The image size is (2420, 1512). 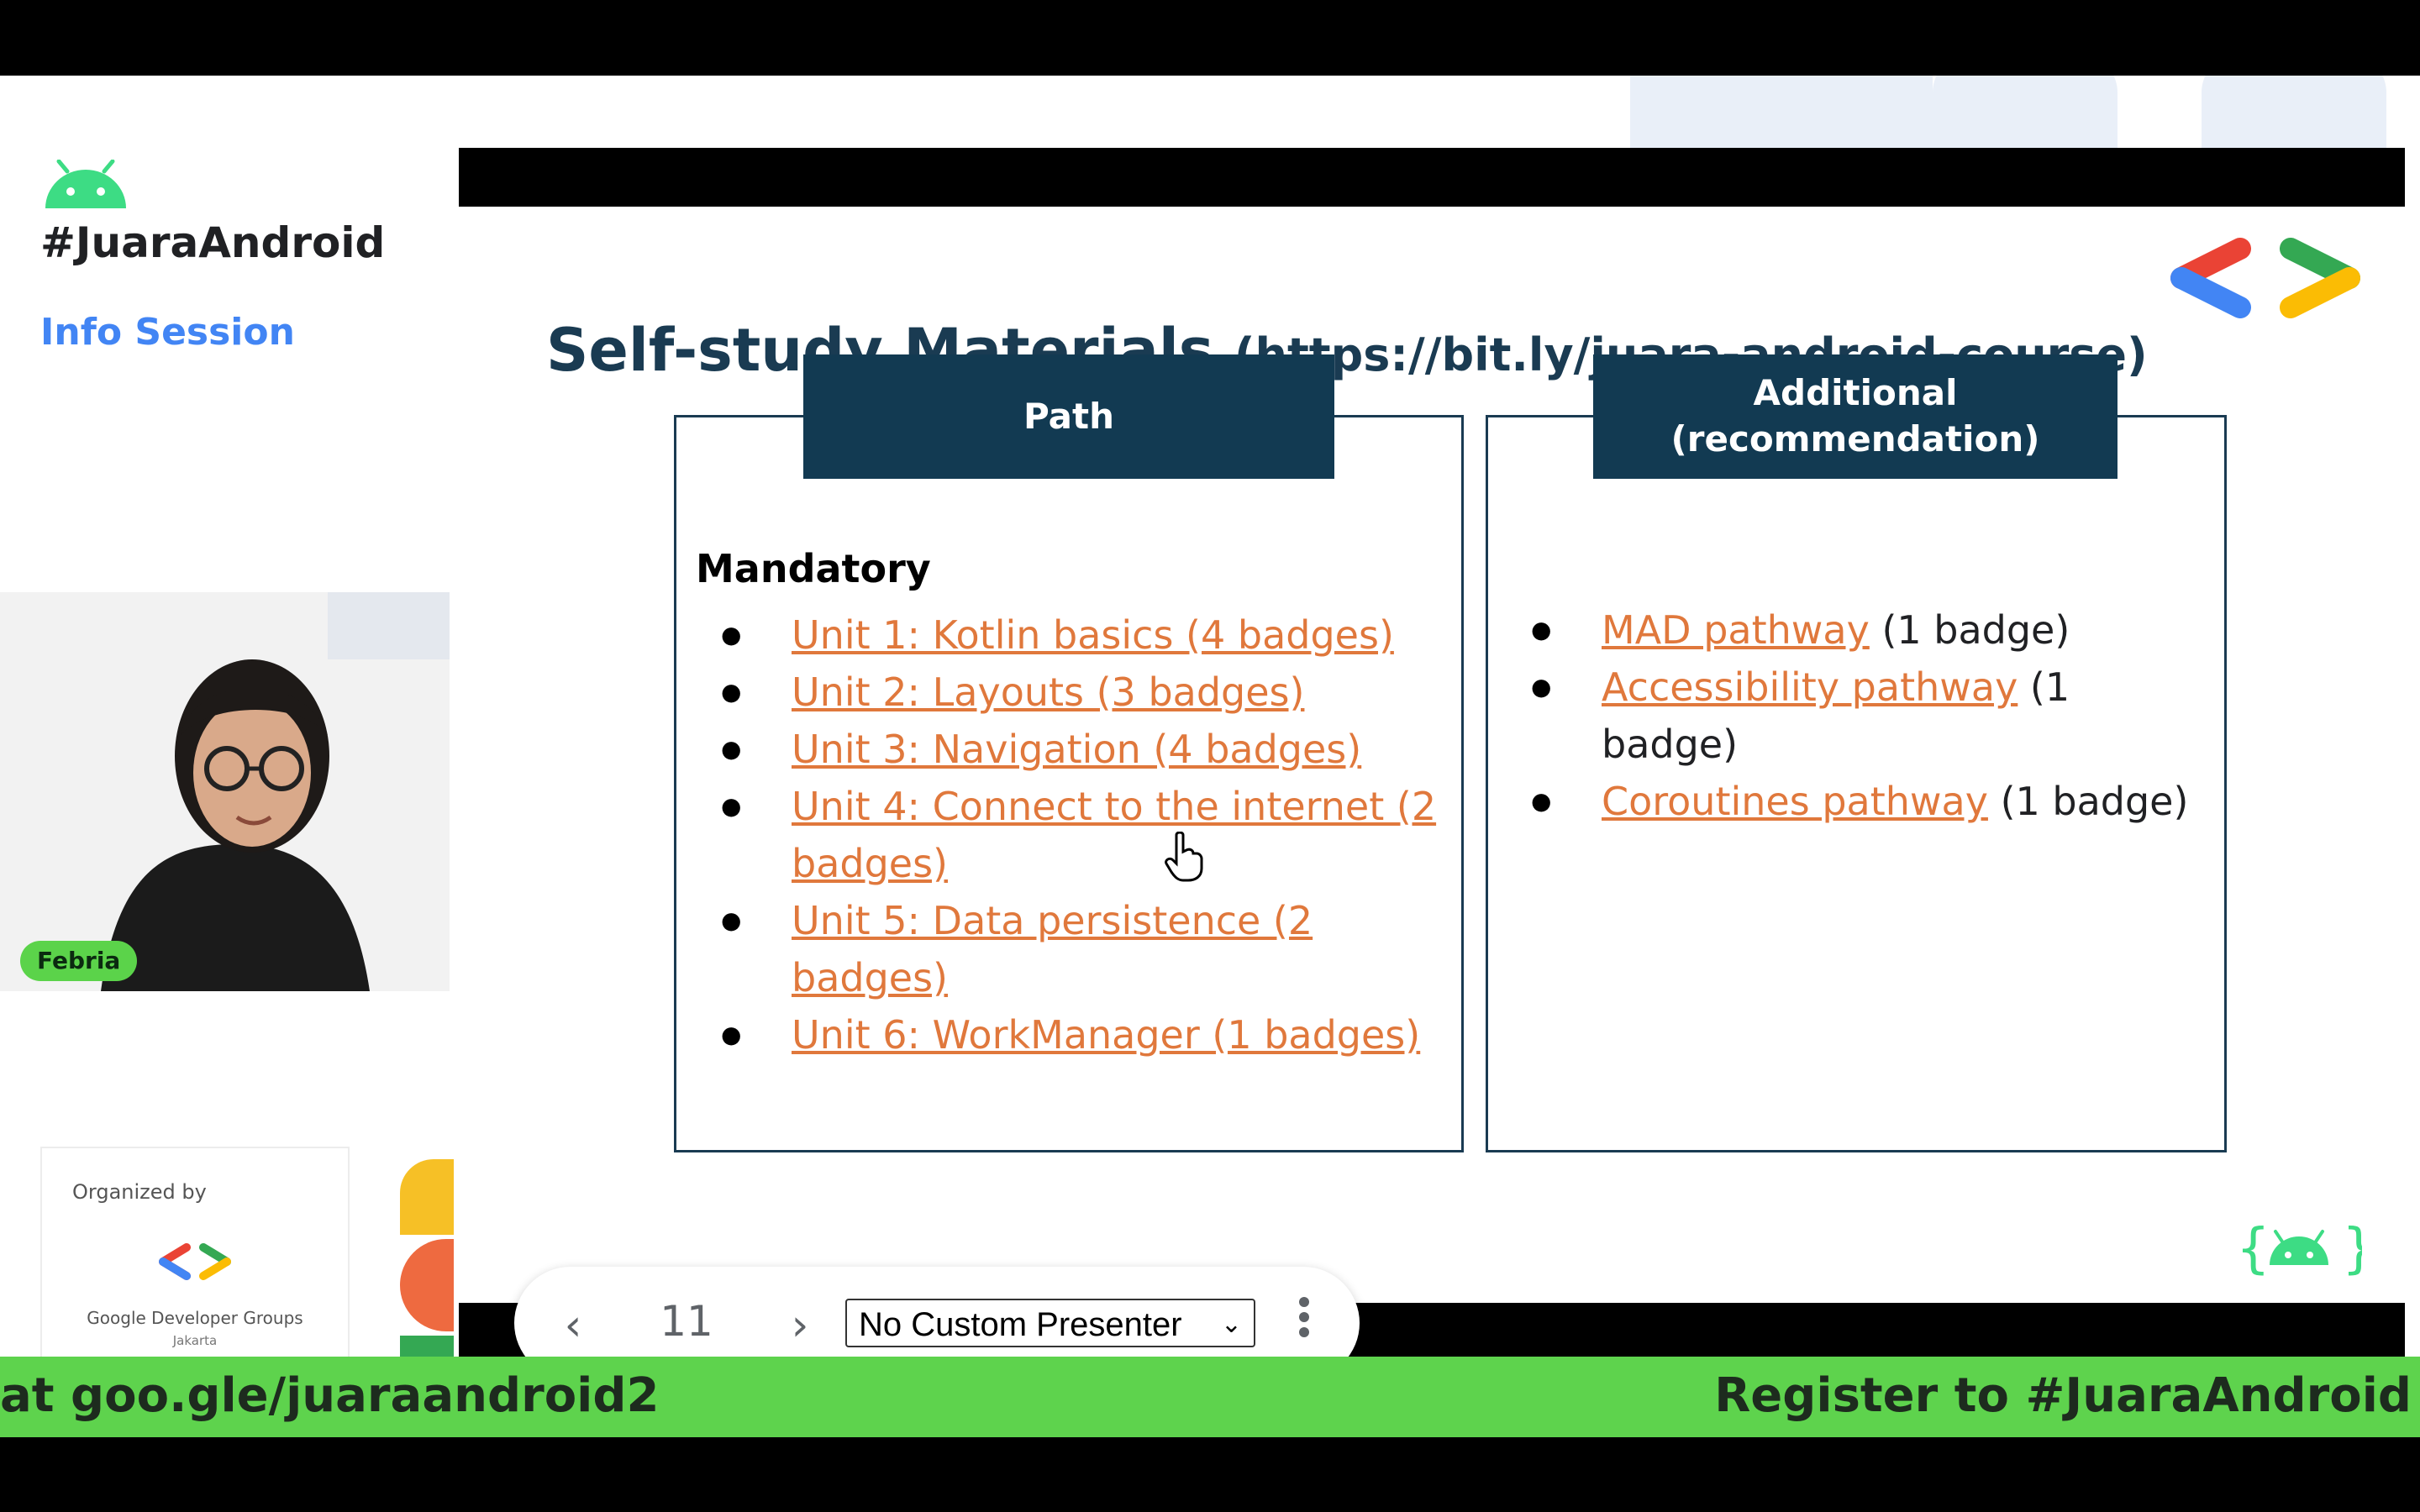 What do you see at coordinates (139, 1192) in the screenshot?
I see `organized-by-label: Organized by` at bounding box center [139, 1192].